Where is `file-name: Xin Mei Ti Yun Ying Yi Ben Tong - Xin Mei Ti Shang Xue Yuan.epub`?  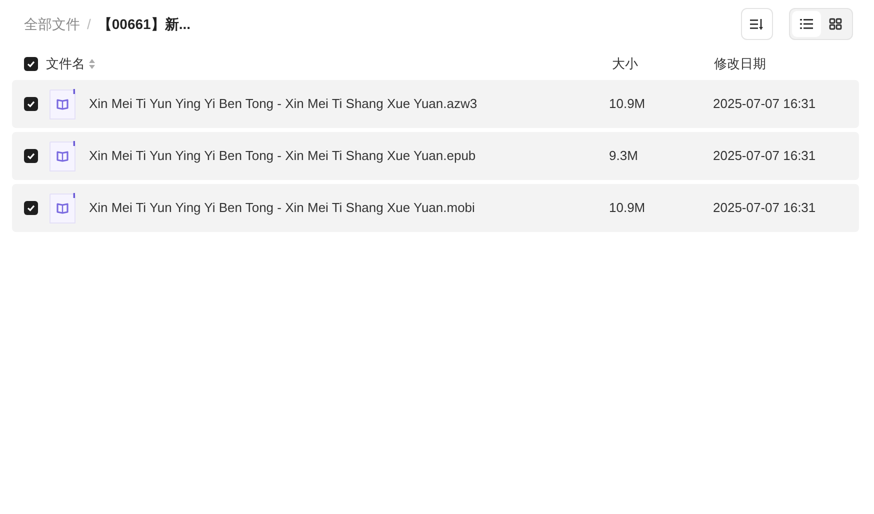 file-name: Xin Mei Ti Yun Ying Yi Ben Tong - Xin Mei Ti Shang Xue Yuan.epub is located at coordinates (282, 156).